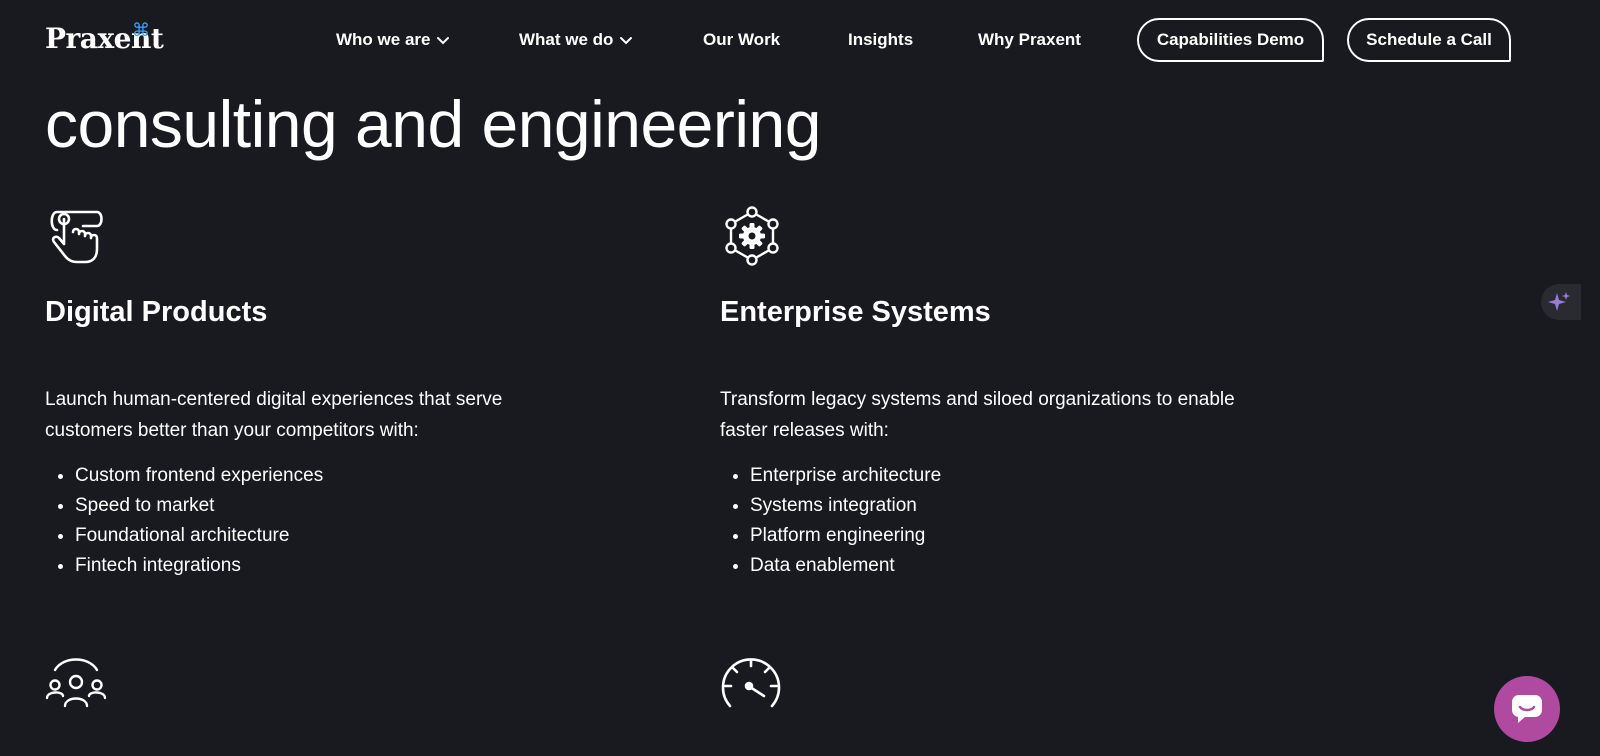  I want to click on list-item: Data enablement, so click(845, 566).